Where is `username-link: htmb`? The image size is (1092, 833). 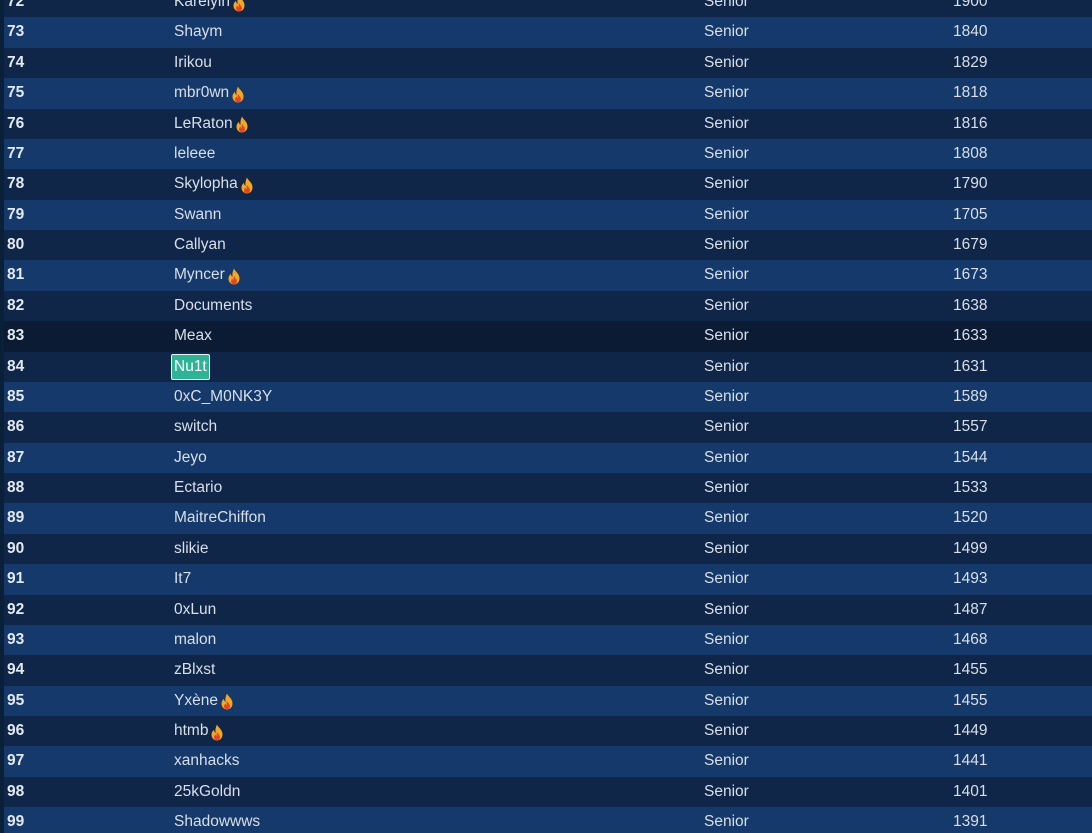
username-link: htmb is located at coordinates (191, 731).